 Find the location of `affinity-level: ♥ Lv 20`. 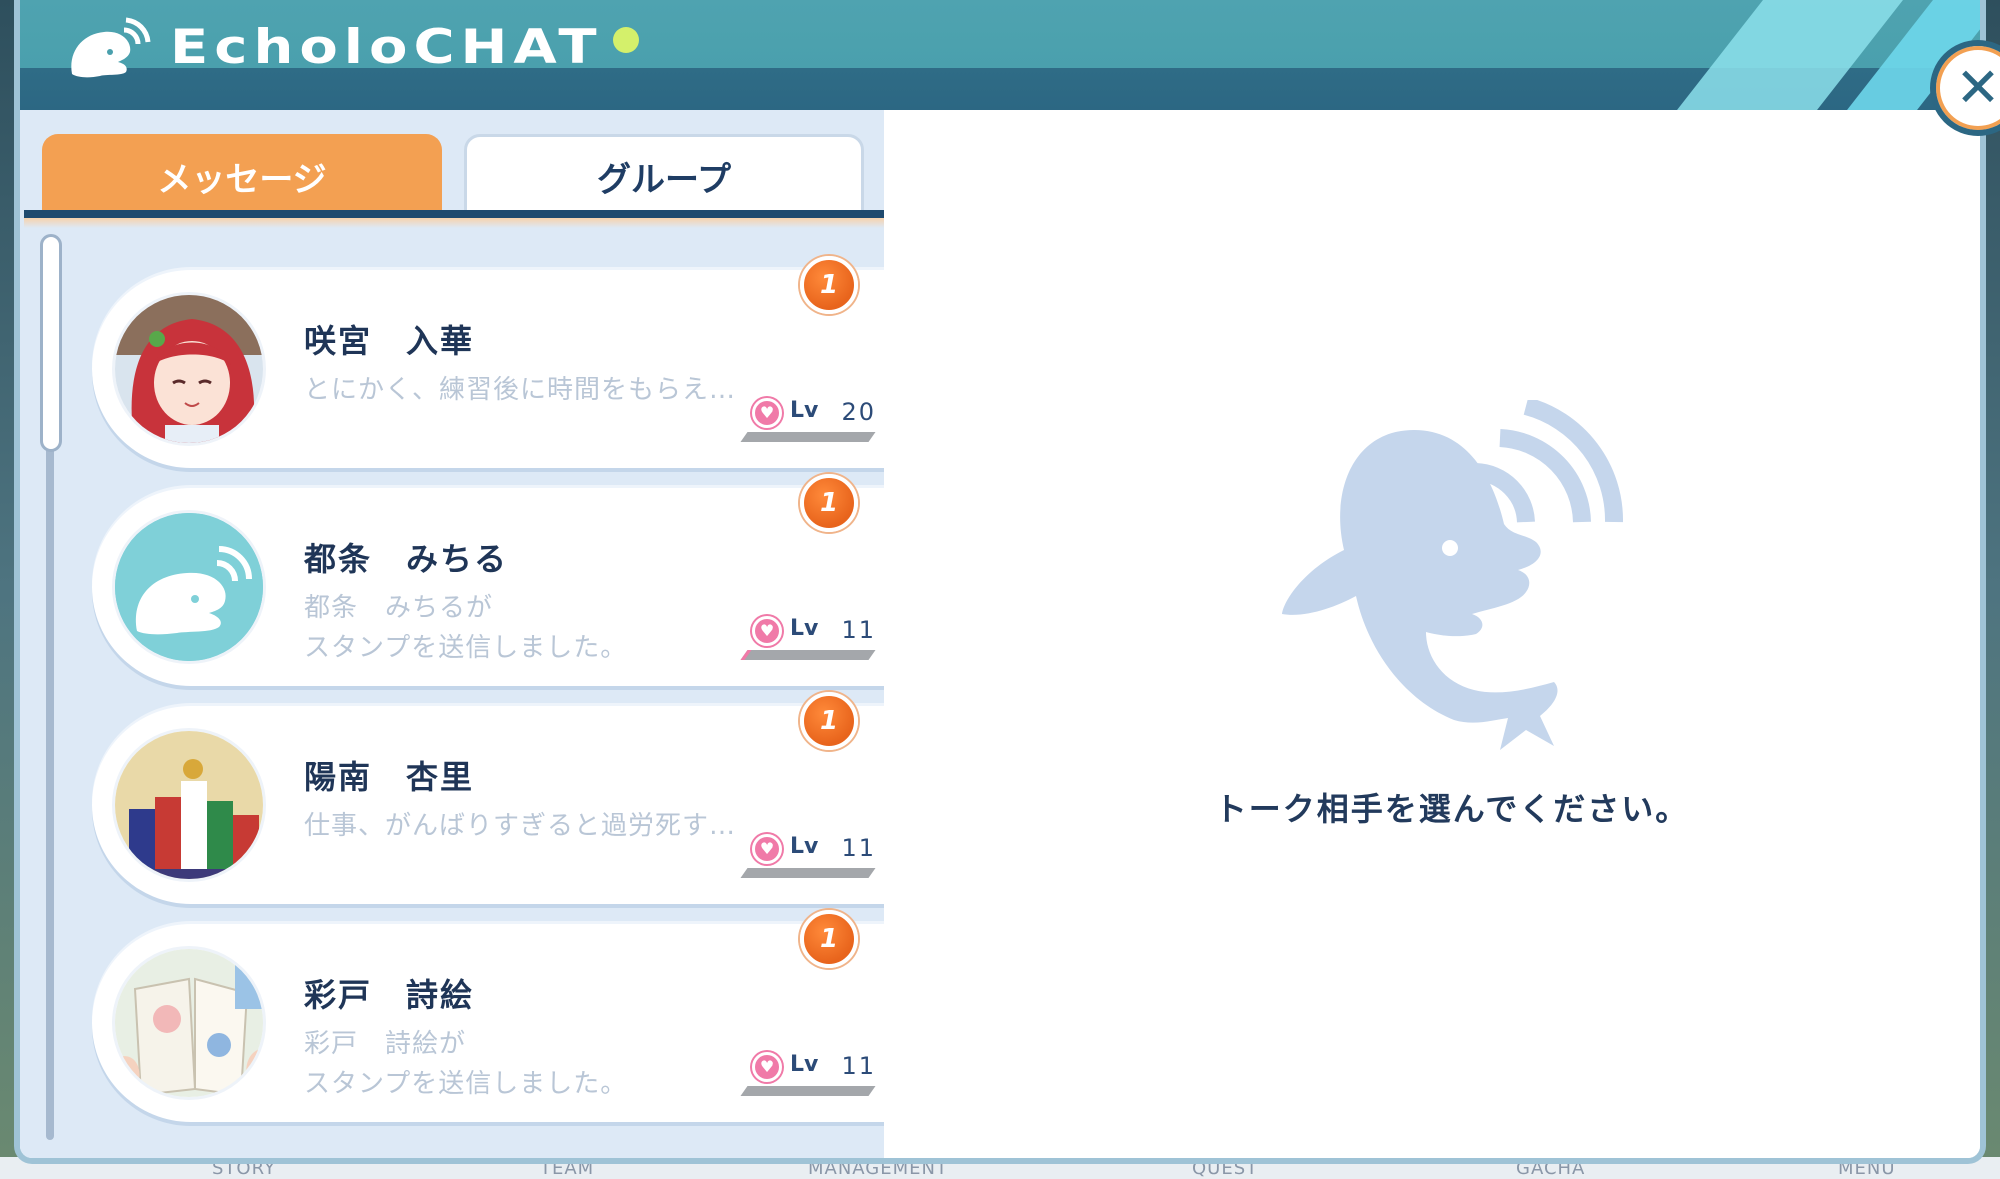

affinity-level: ♥ Lv 20 is located at coordinates (811, 420).